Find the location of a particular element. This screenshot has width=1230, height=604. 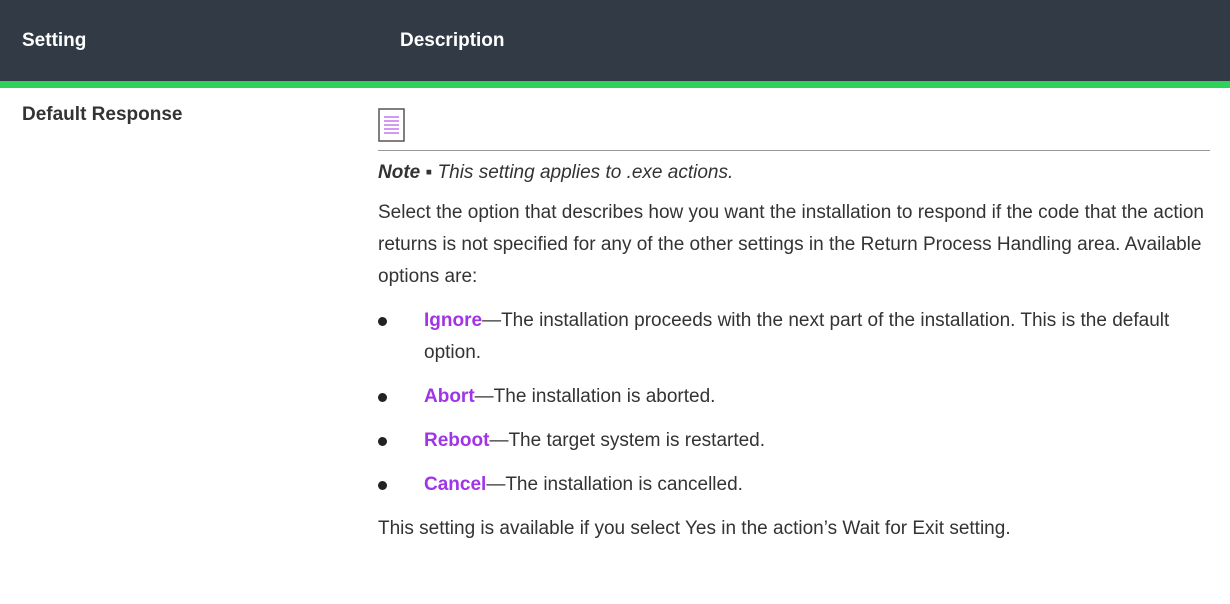

list-item: Abort—The installation is aborted. is located at coordinates (794, 397).